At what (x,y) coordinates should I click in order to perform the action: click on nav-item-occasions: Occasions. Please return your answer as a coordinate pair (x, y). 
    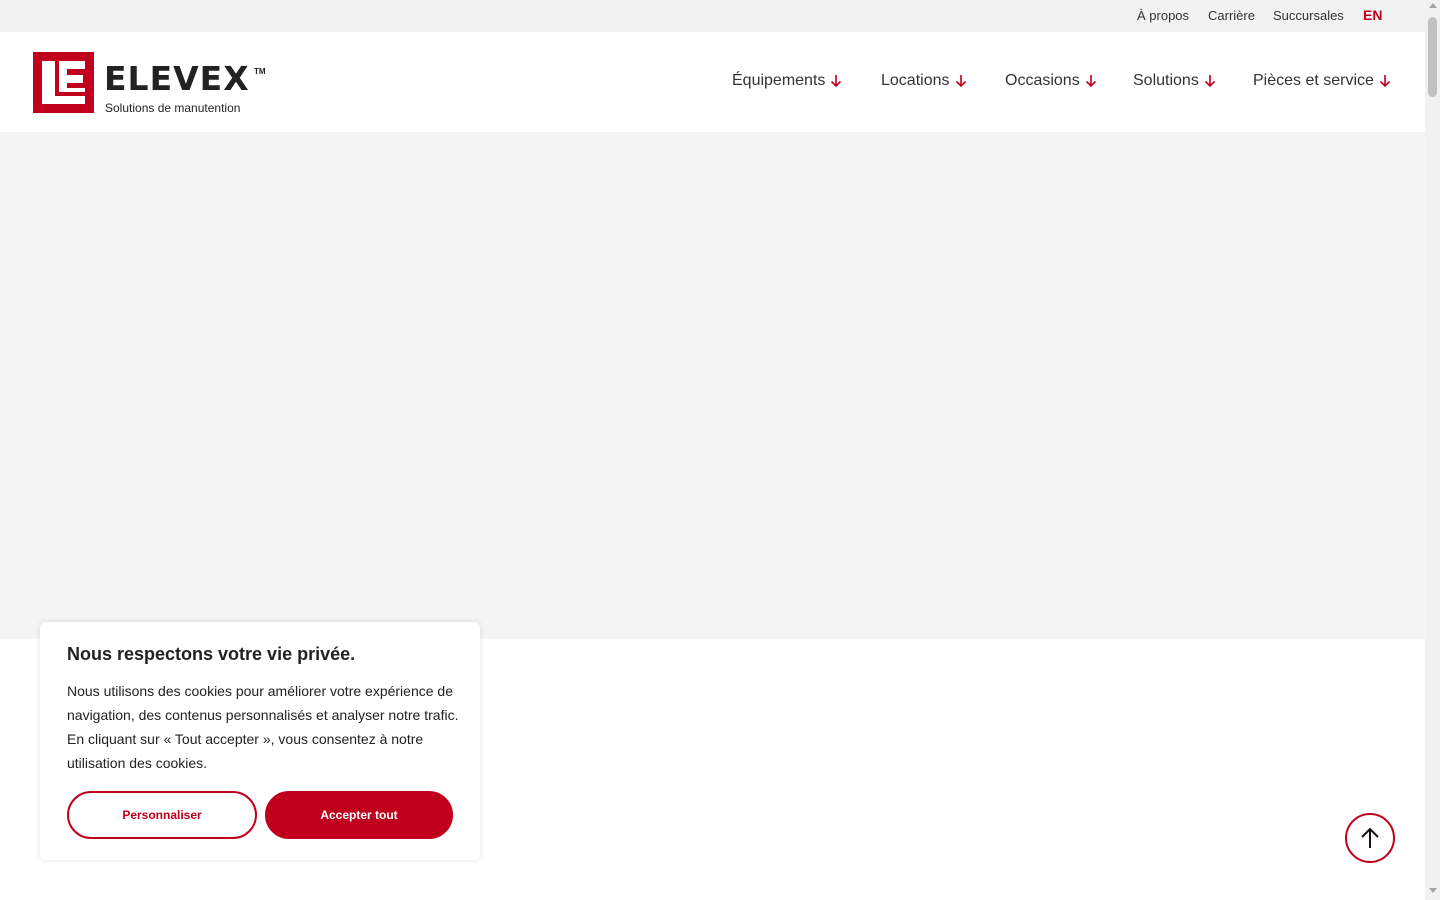
    Looking at the image, I should click on (1051, 81).